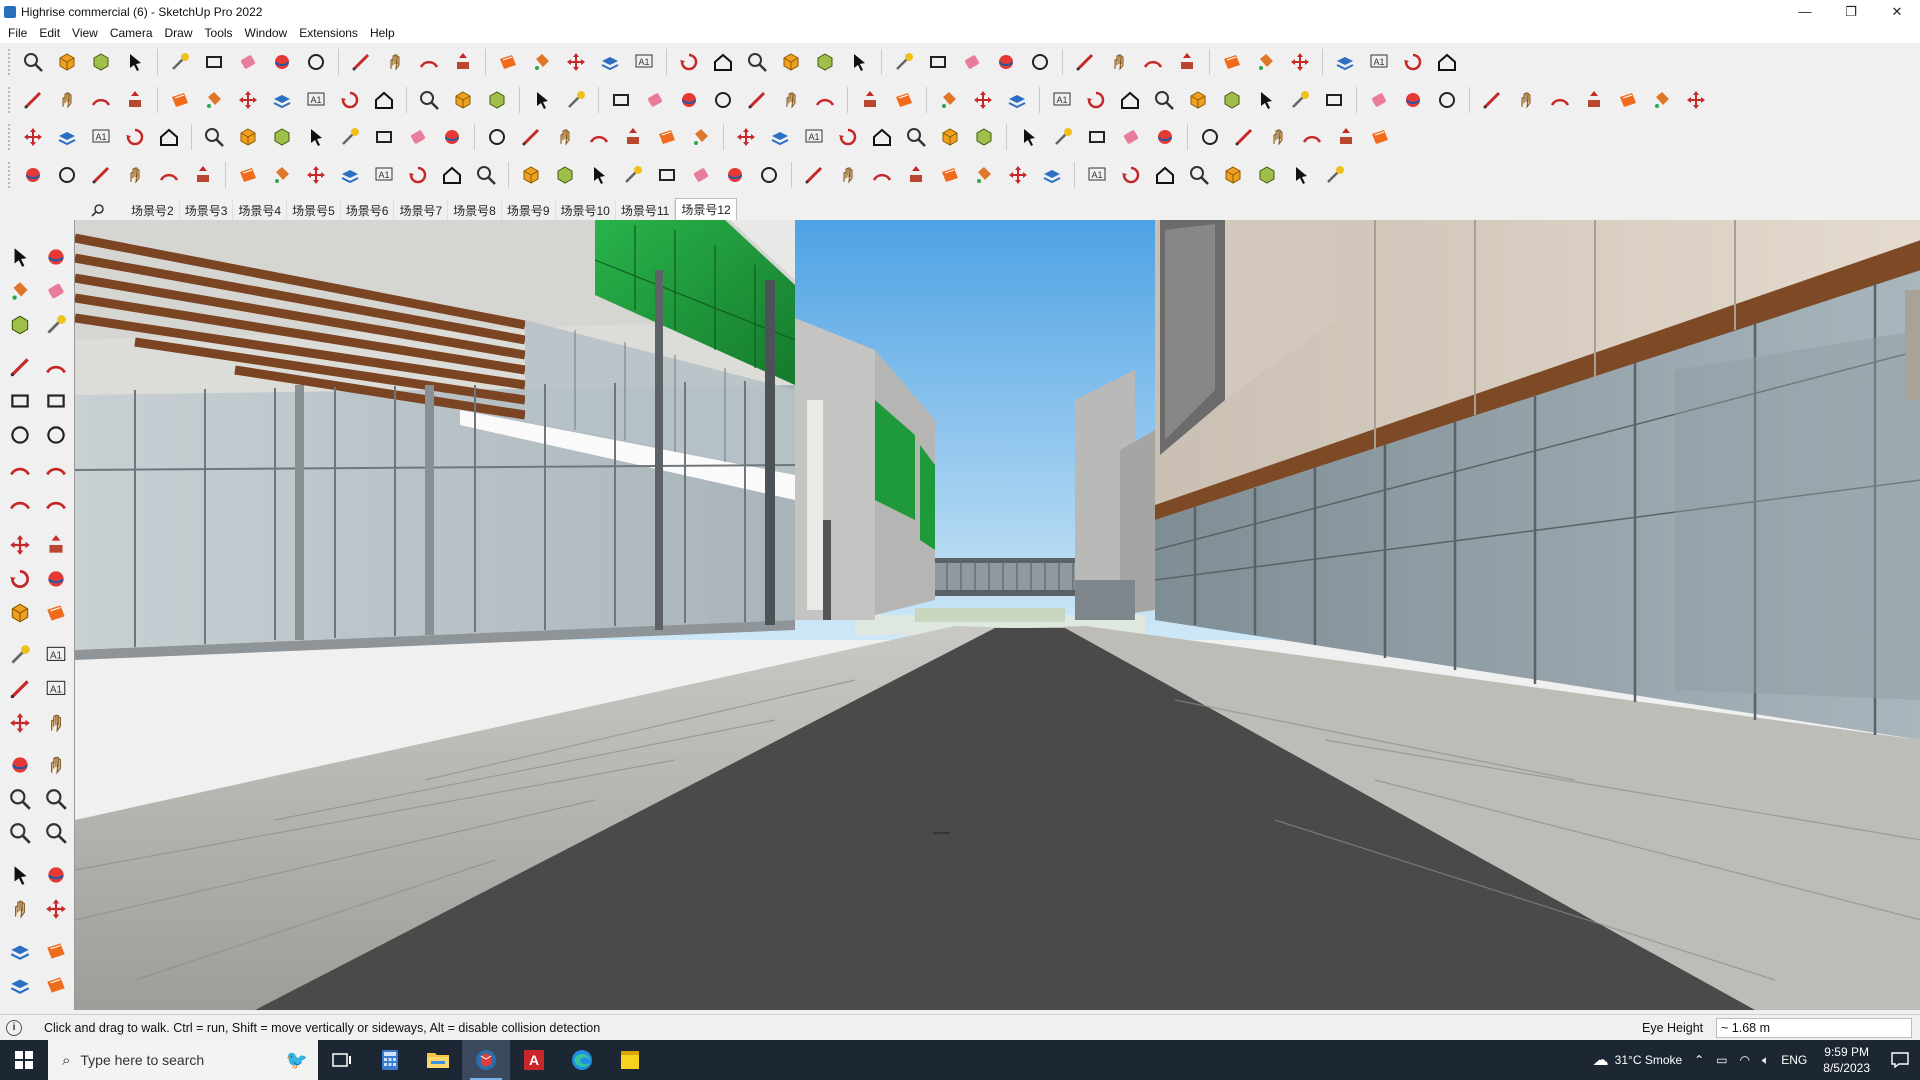 Image resolution: width=1920 pixels, height=1080 pixels. I want to click on wifi-icon: ◠, so click(1745, 1060).